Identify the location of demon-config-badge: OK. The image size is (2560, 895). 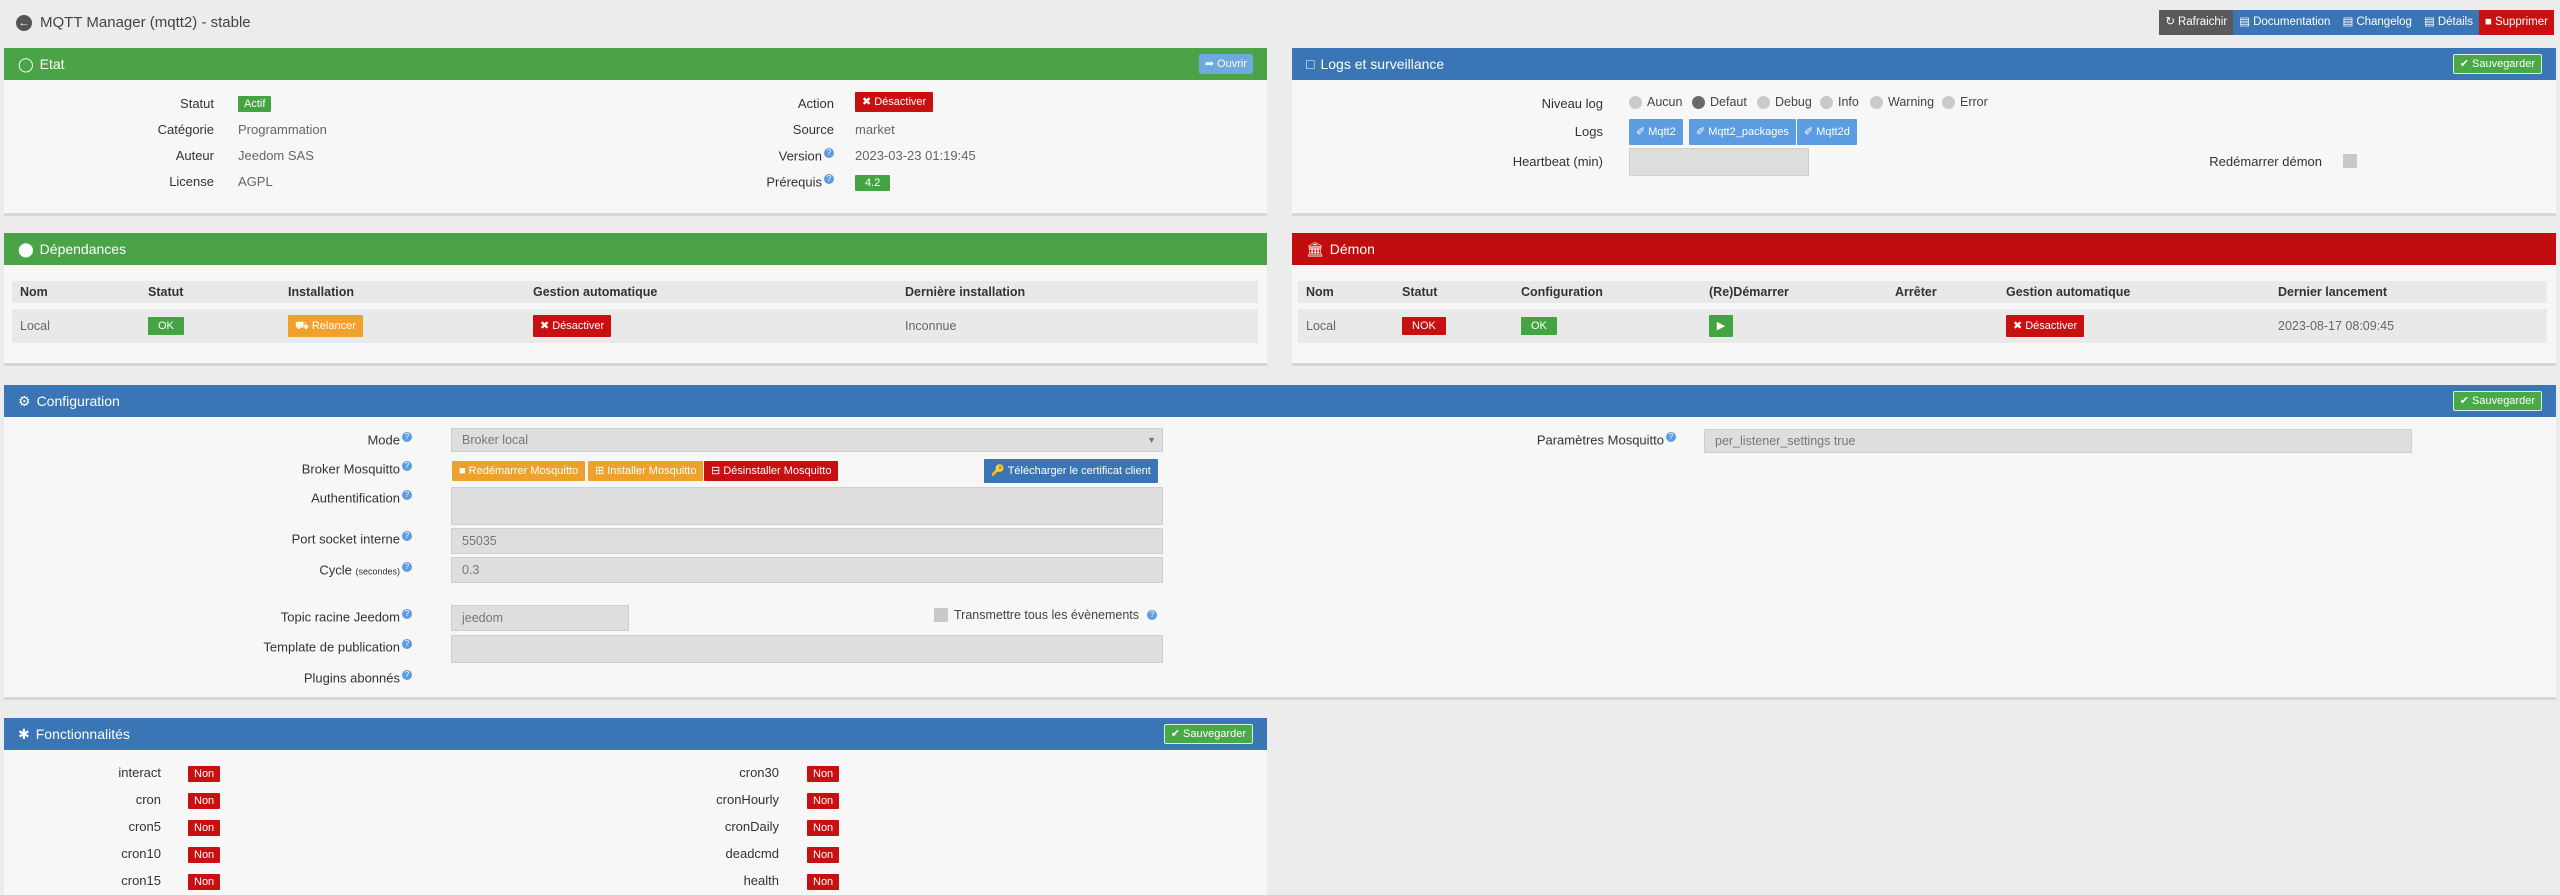
(1539, 326).